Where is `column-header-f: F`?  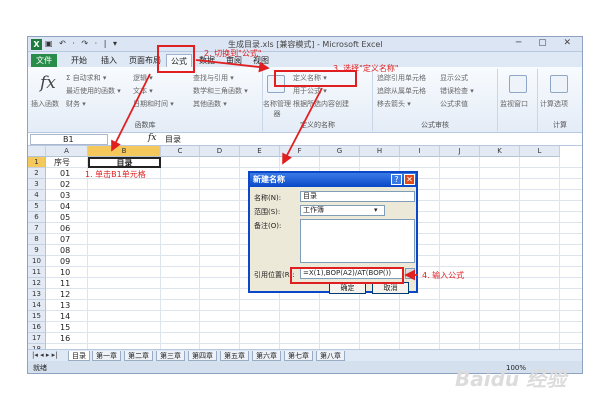 column-header-f: F is located at coordinates (300, 151).